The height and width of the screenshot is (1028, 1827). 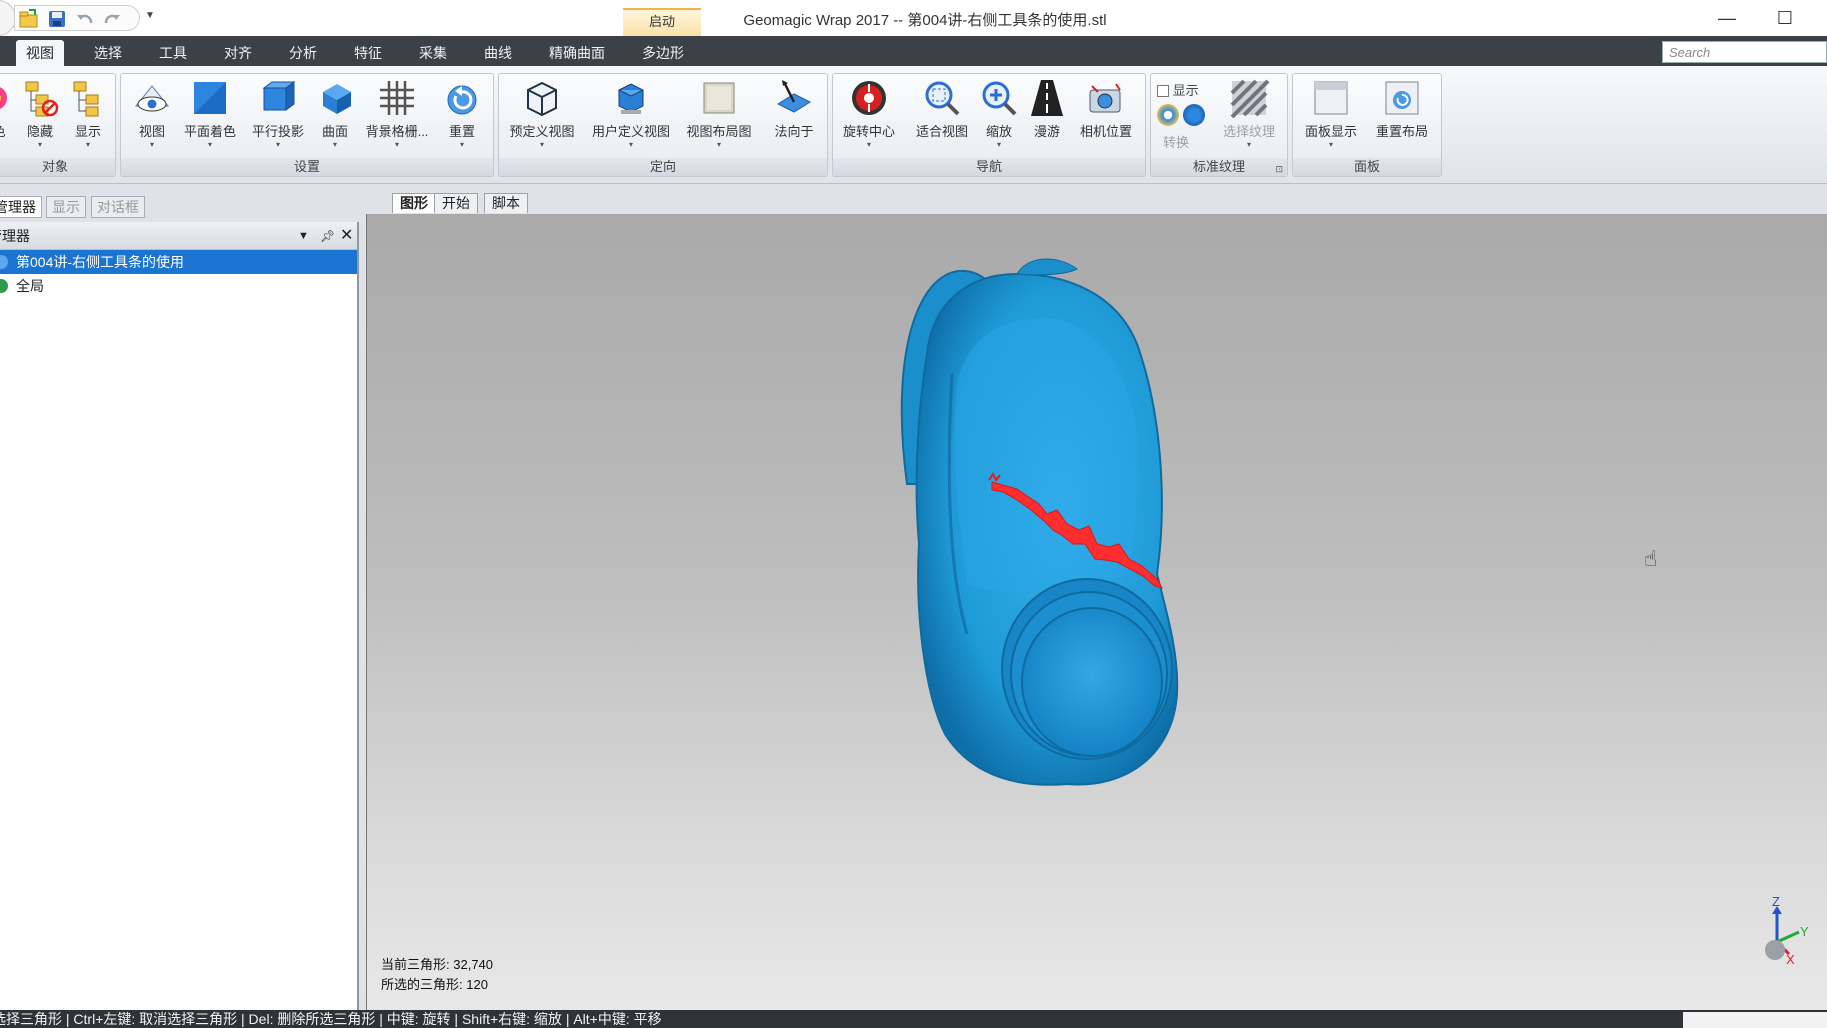 What do you see at coordinates (57, 167) in the screenshot?
I see `group-label-object: 对象` at bounding box center [57, 167].